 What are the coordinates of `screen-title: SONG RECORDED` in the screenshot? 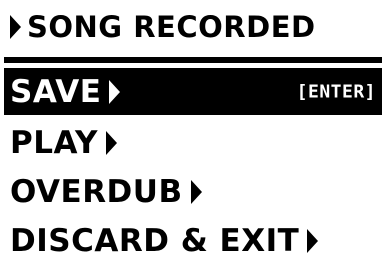 It's located at (163, 27).